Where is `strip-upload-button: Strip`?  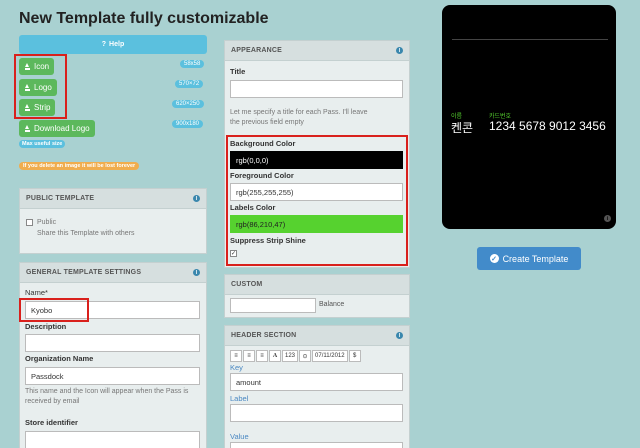
strip-upload-button: Strip is located at coordinates (37, 107).